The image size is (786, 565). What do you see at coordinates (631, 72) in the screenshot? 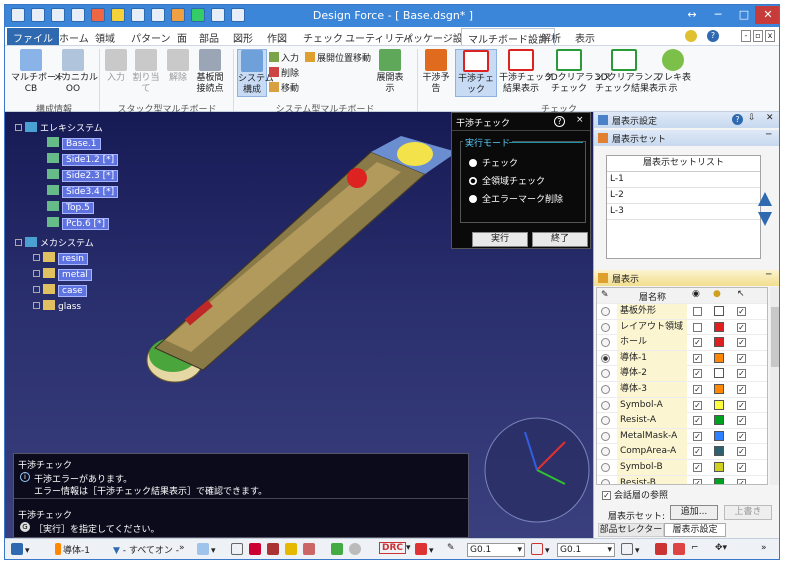
I see `clearance-3d-result-button: 3Dクリアランス チェック結果表示` at bounding box center [631, 72].